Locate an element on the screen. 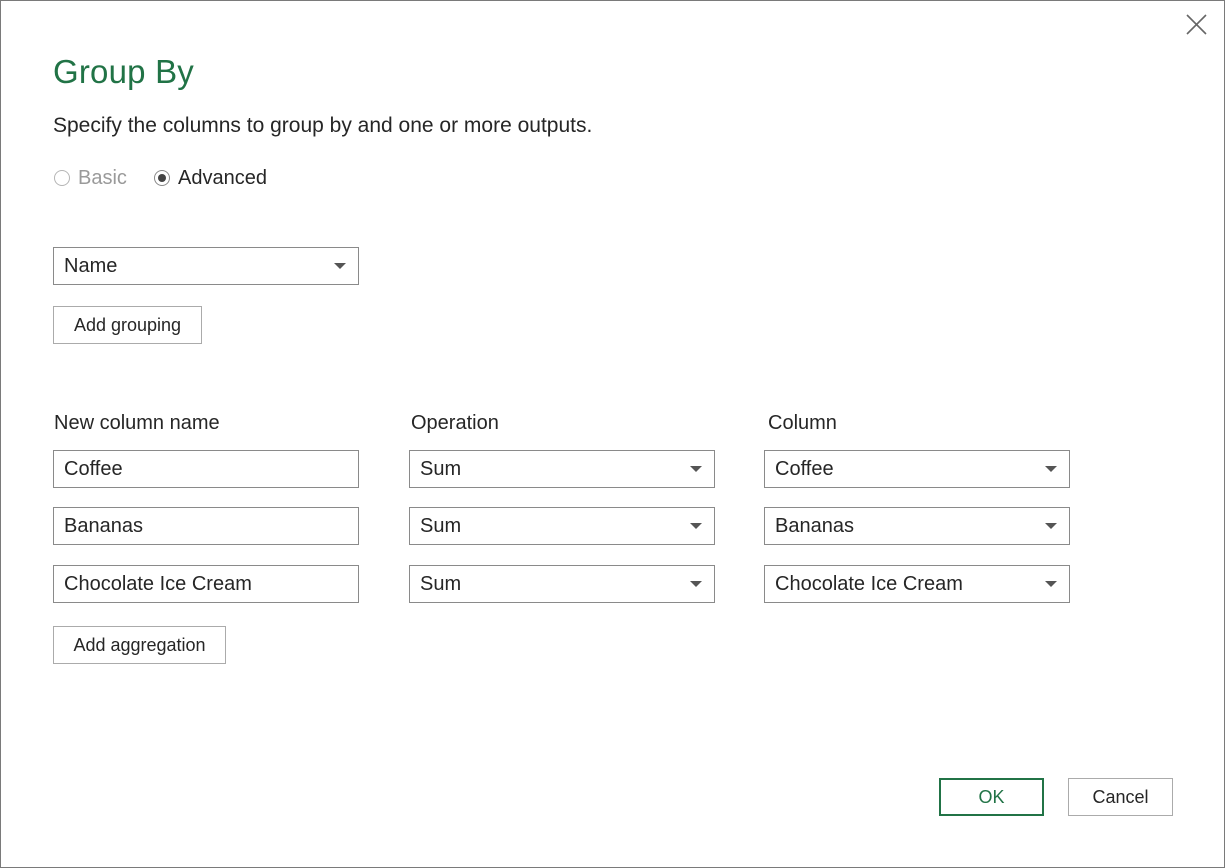 This screenshot has height=868, width=1225. close-button is located at coordinates (1197, 25).